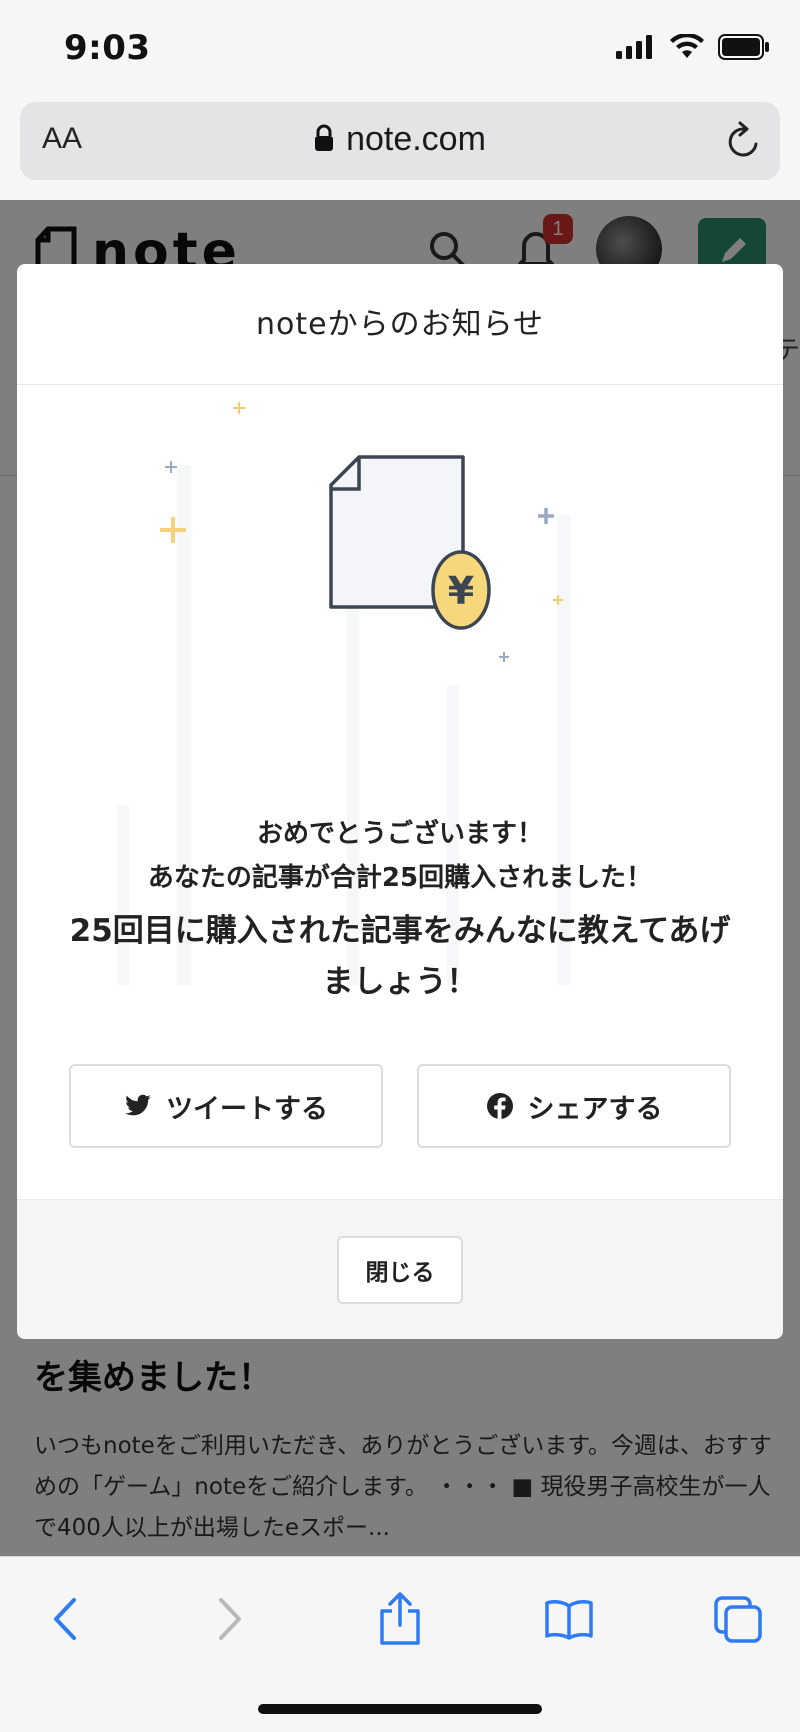 Image resolution: width=800 pixels, height=1732 pixels. What do you see at coordinates (400, 50) in the screenshot?
I see `status-bar: 9:03` at bounding box center [400, 50].